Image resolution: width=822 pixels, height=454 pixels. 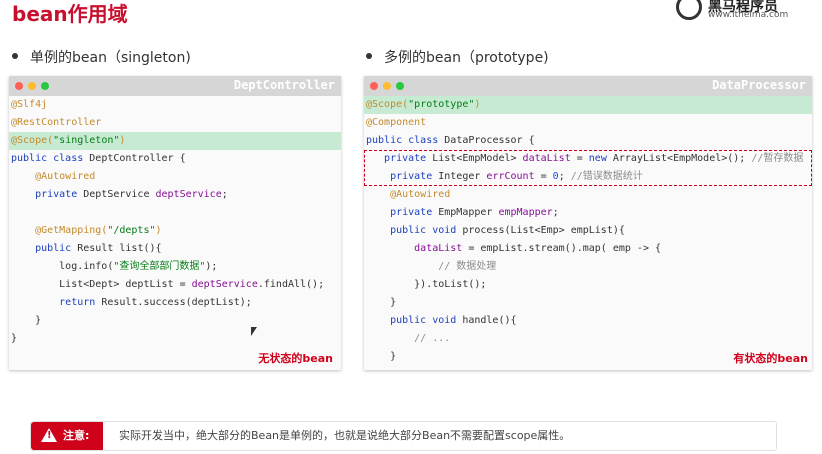 I want to click on section-title-prototype: 多例的bean（prototype), so click(x=457, y=57).